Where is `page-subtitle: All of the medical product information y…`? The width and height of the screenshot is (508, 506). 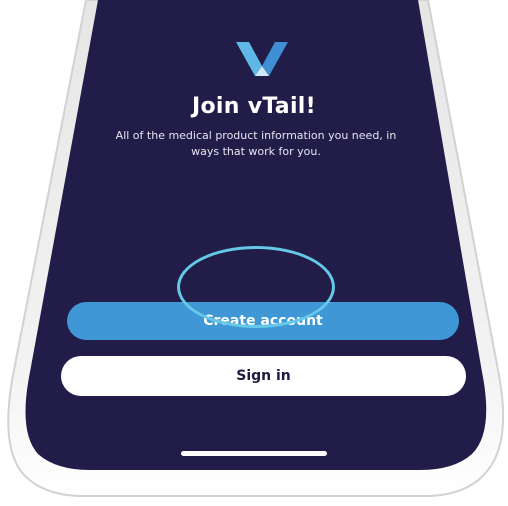 page-subtitle: All of the medical product information y… is located at coordinates (256, 143).